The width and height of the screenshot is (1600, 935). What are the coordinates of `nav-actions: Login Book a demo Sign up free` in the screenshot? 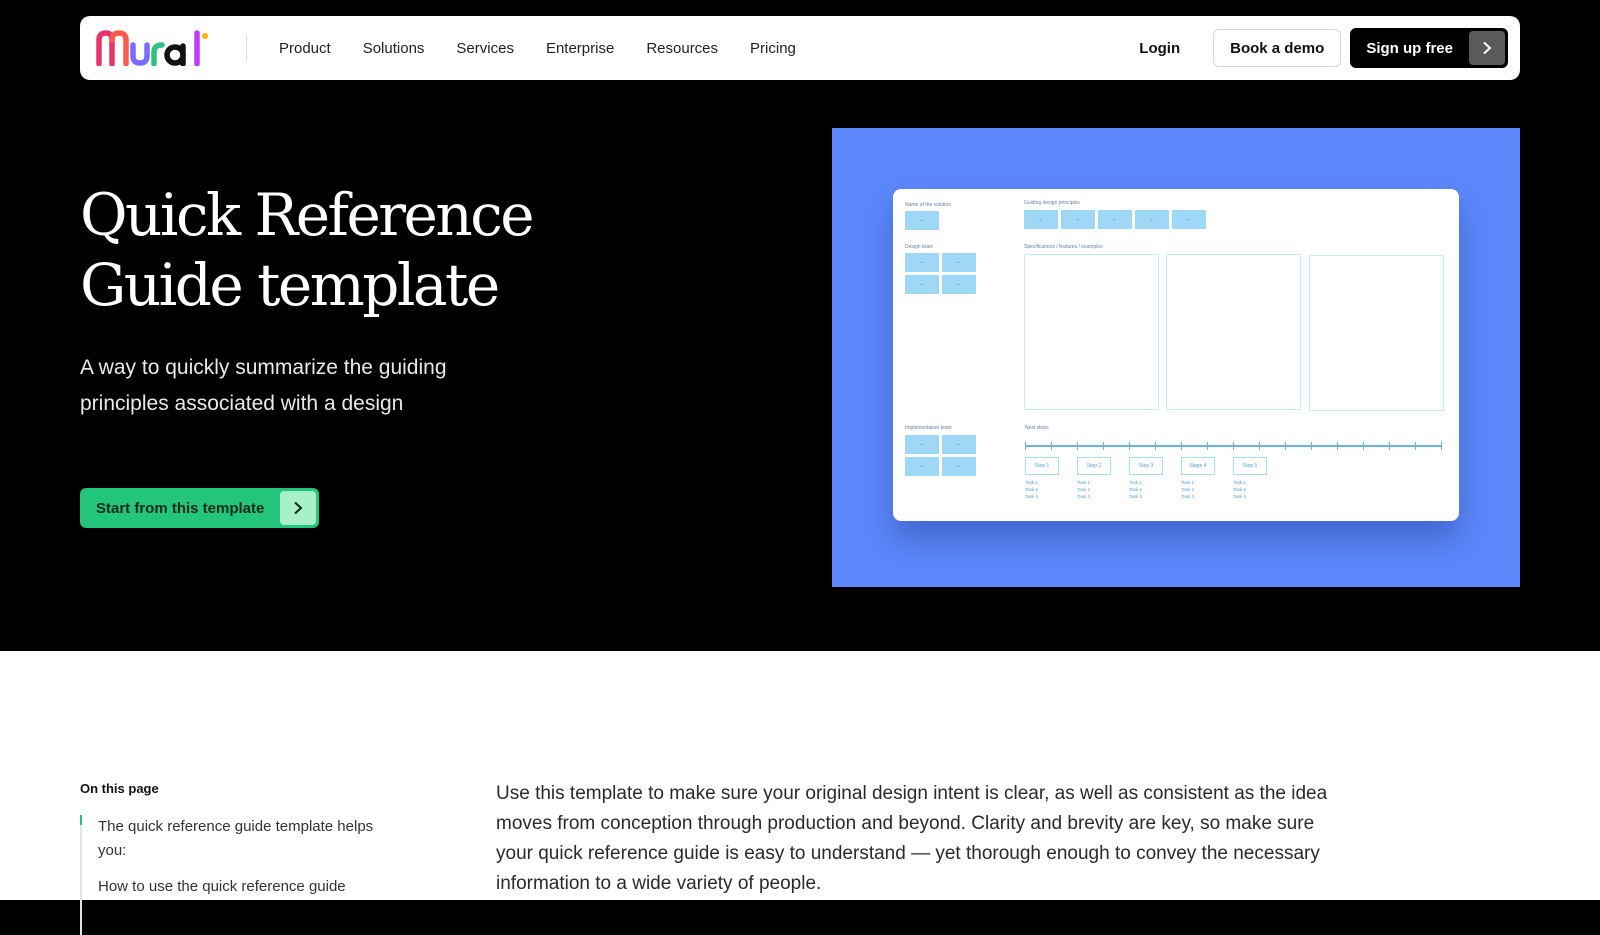 It's located at (1323, 48).